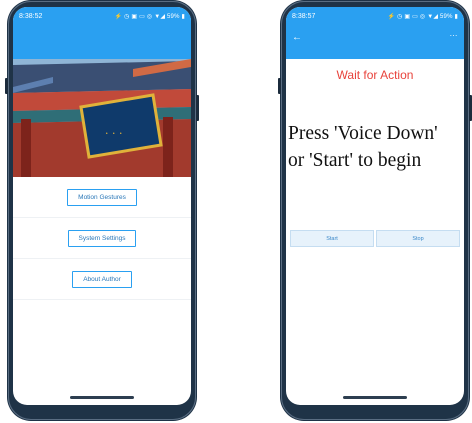  I want to click on status-bar: 8:38:52 ⚡ ◷ ▣ ▭ ◎ ▼◢ 59% ▮, so click(102, 16).